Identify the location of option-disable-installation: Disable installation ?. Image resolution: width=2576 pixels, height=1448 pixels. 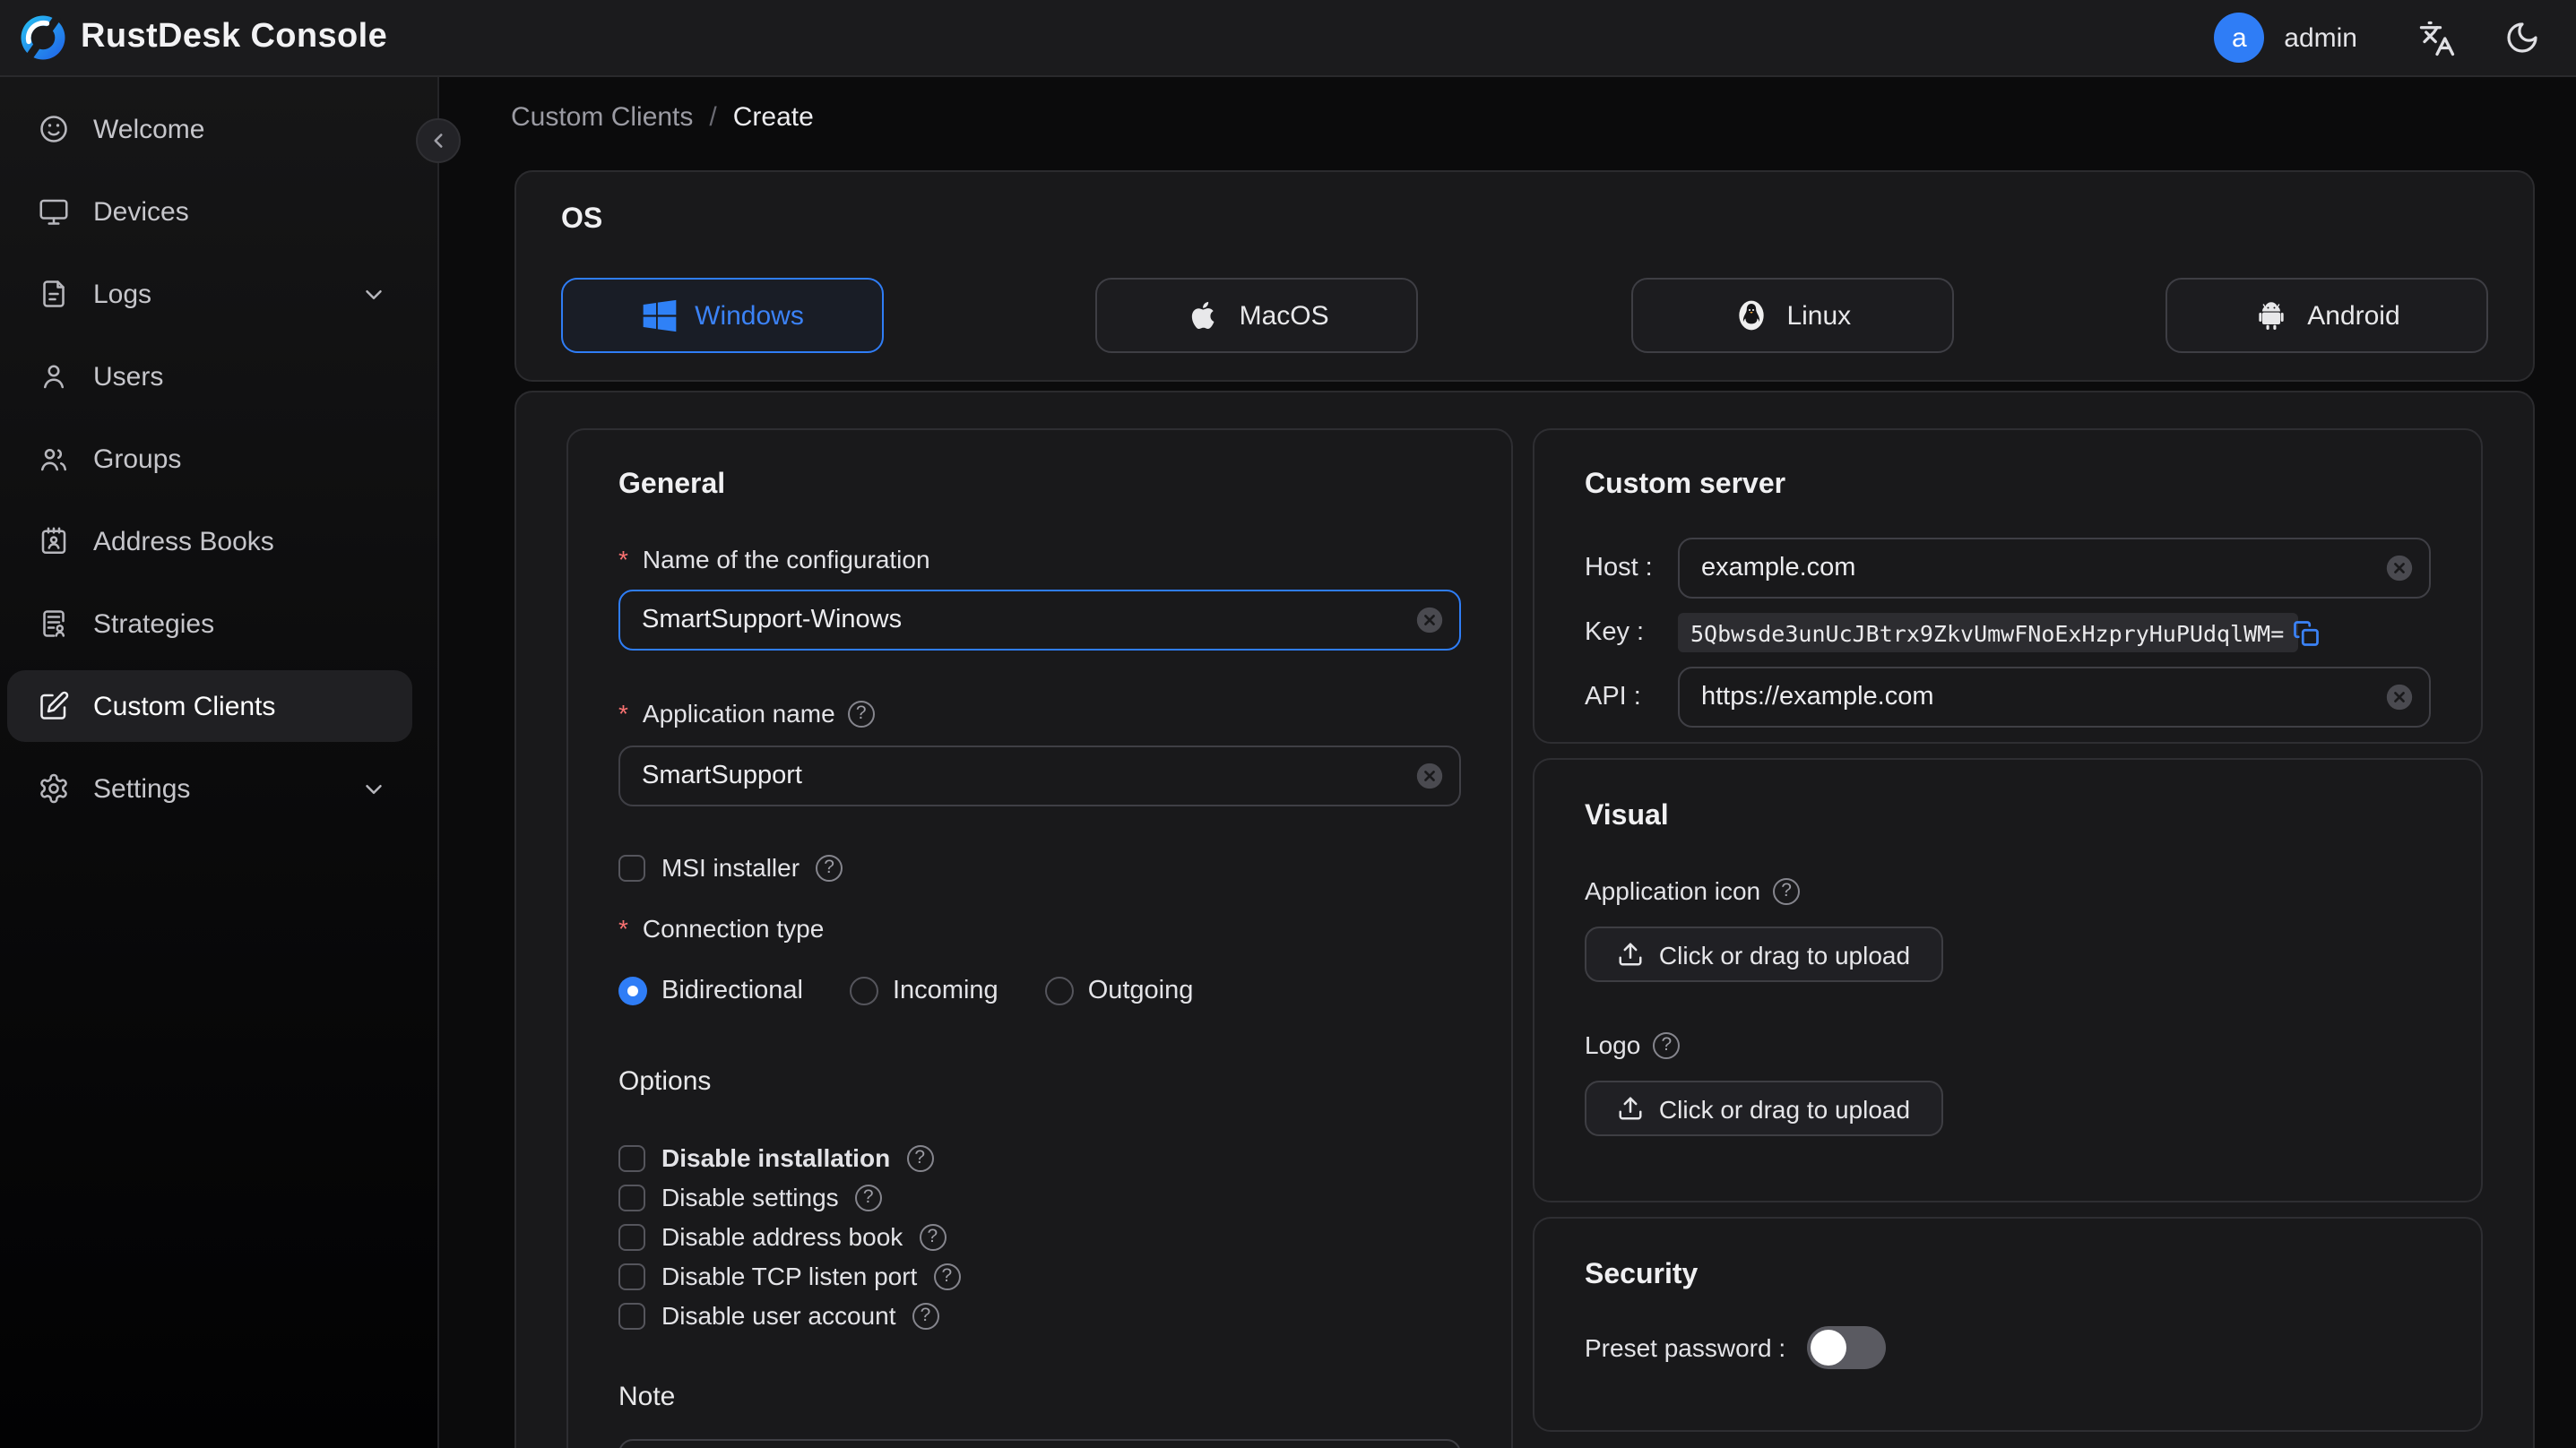
(1039, 1157).